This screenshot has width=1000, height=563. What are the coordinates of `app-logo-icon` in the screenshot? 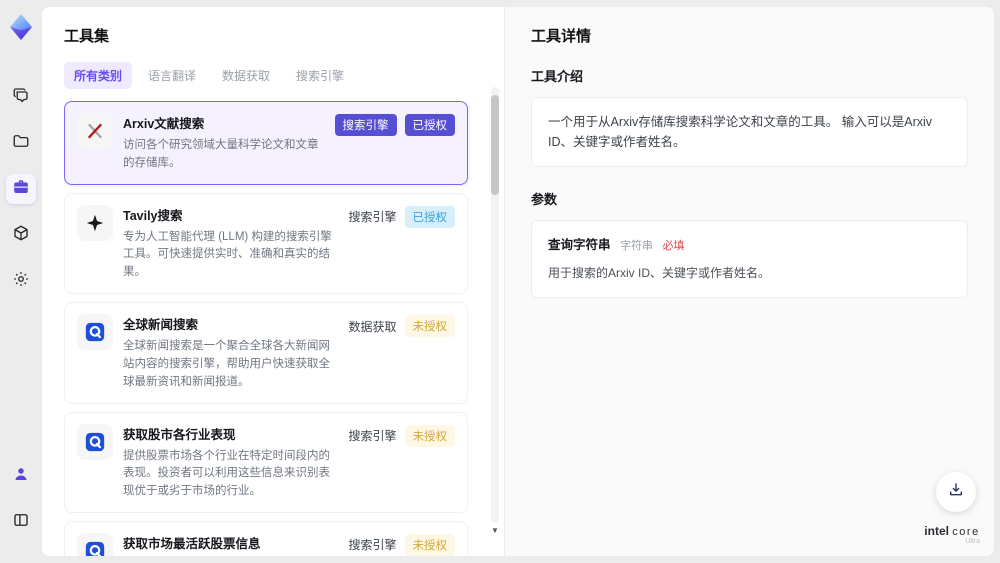 It's located at (21, 27).